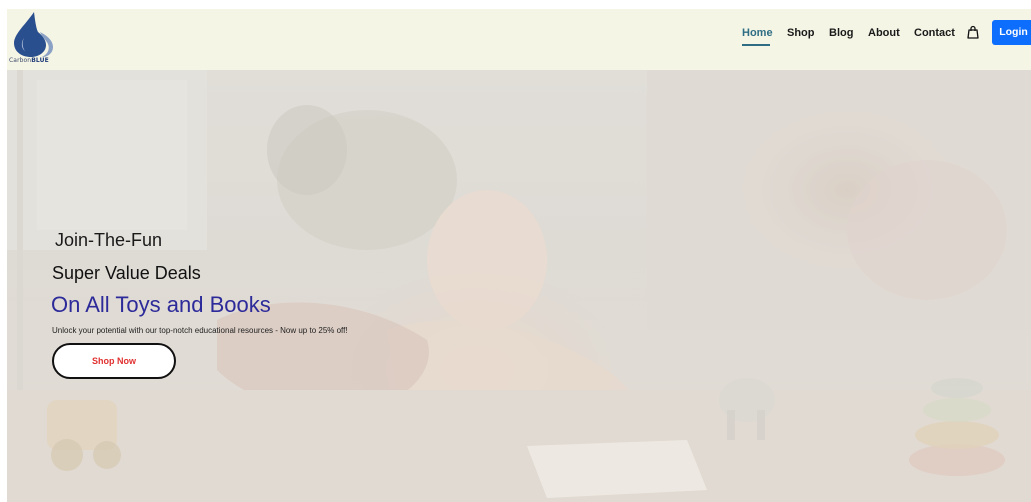 Image resolution: width=1031 pixels, height=502 pixels. What do you see at coordinates (757, 33) in the screenshot?
I see `nav-home: Home` at bounding box center [757, 33].